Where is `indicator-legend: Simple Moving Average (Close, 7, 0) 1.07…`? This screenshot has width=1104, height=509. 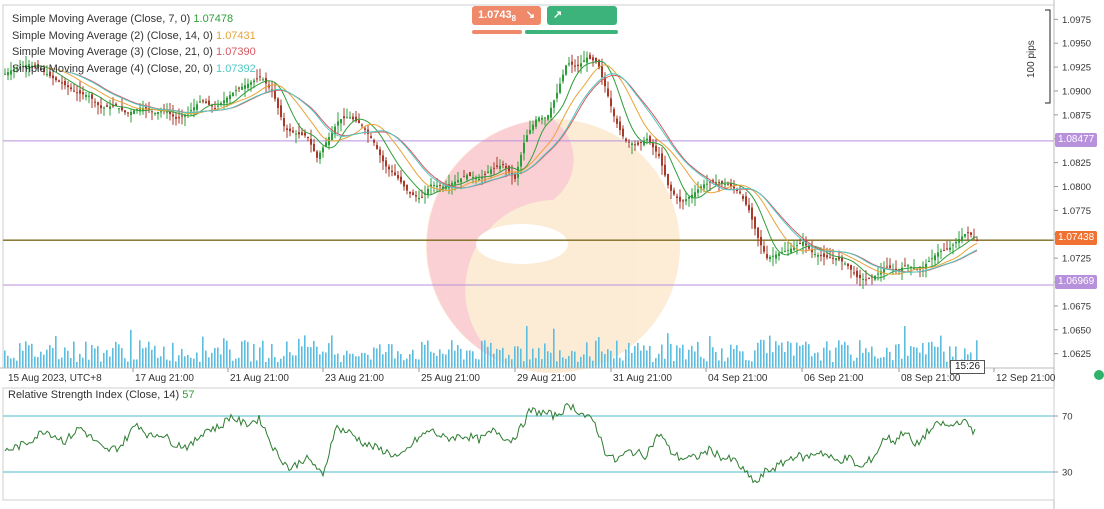 indicator-legend: Simple Moving Average (Close, 7, 0) 1.07… is located at coordinates (134, 44).